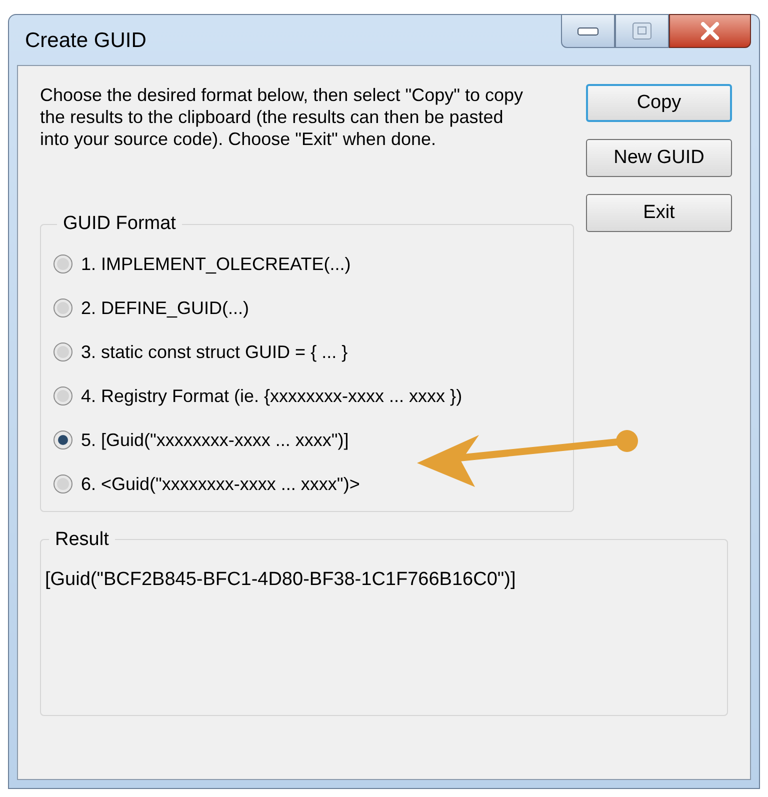 The height and width of the screenshot is (797, 768). Describe the element at coordinates (216, 263) in the screenshot. I see `radio-label: 1. IMPLEMENT_OLECREATE(...)` at that location.